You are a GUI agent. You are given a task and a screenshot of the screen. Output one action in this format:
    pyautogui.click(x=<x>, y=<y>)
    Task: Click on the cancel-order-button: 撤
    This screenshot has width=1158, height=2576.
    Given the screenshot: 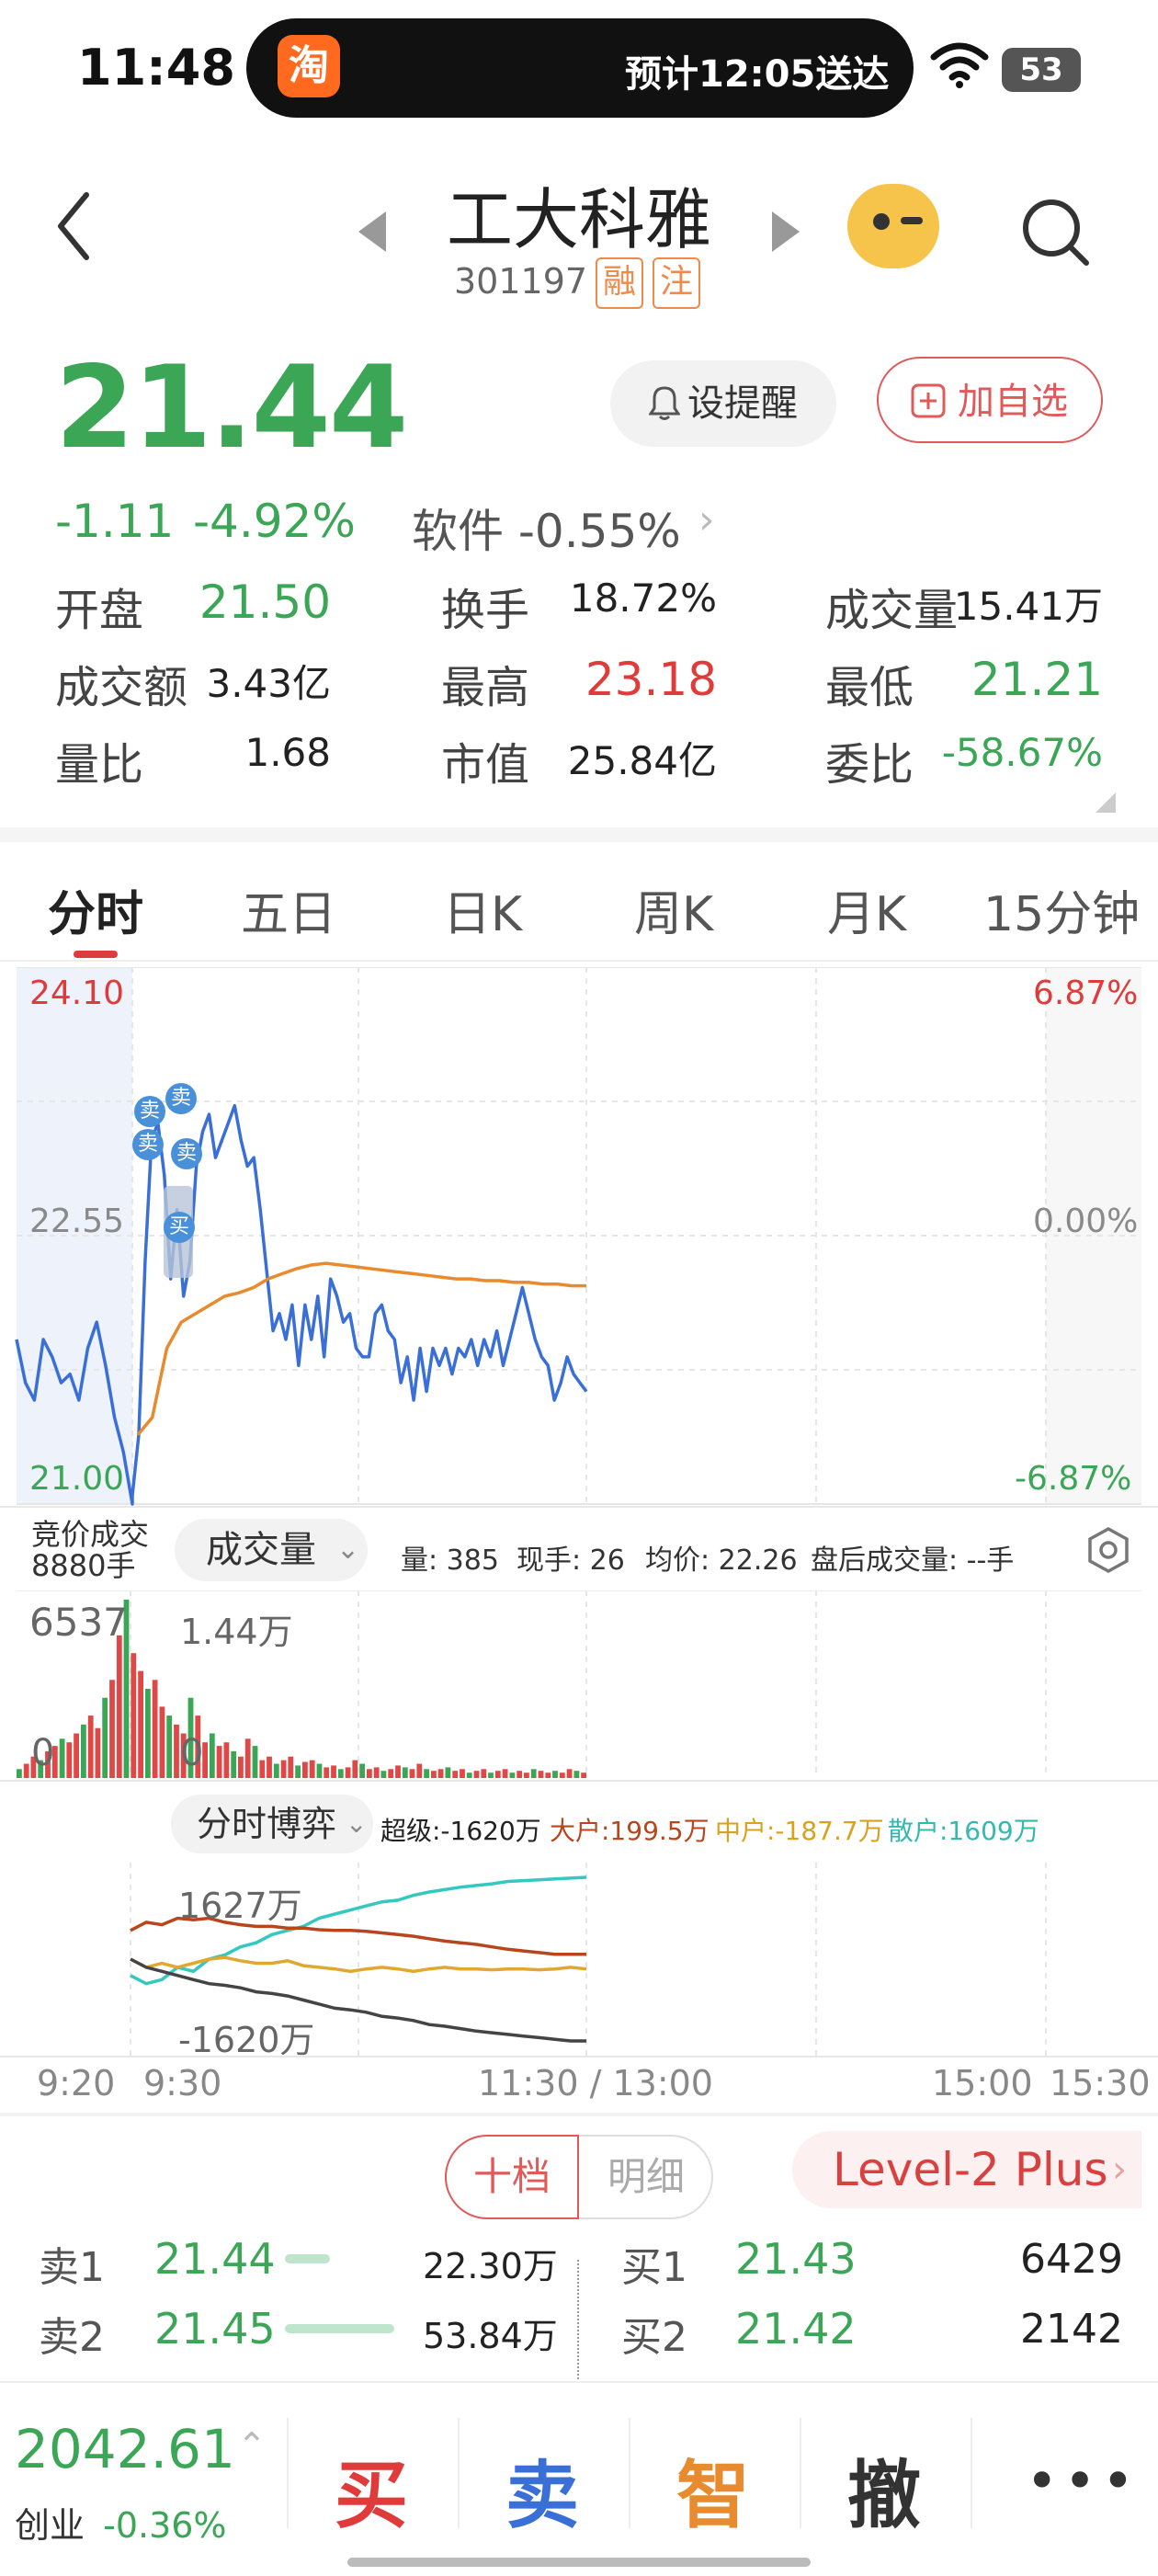 What is the action you would take?
    pyautogui.click(x=884, y=2489)
    